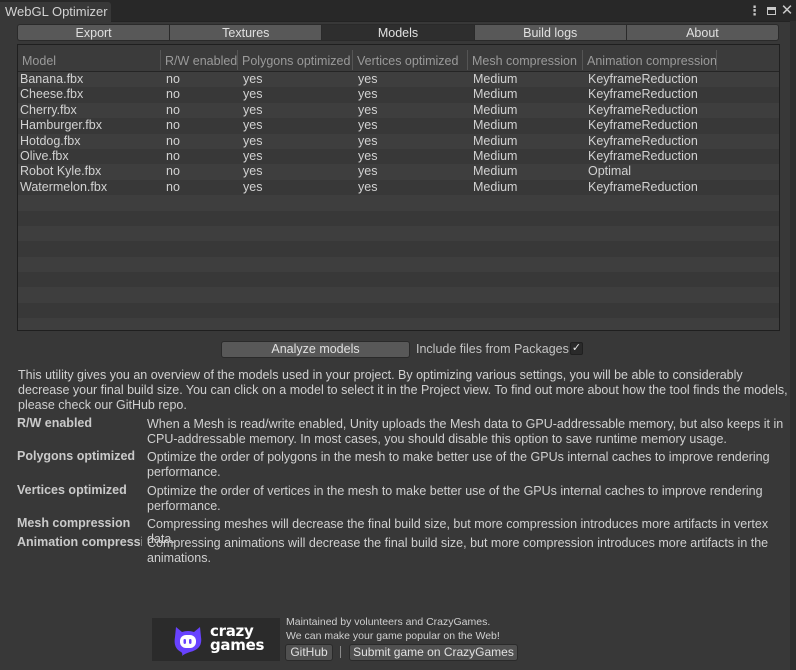  Describe the element at coordinates (754, 11) in the screenshot. I see `more-options-icon: ⋮` at that location.